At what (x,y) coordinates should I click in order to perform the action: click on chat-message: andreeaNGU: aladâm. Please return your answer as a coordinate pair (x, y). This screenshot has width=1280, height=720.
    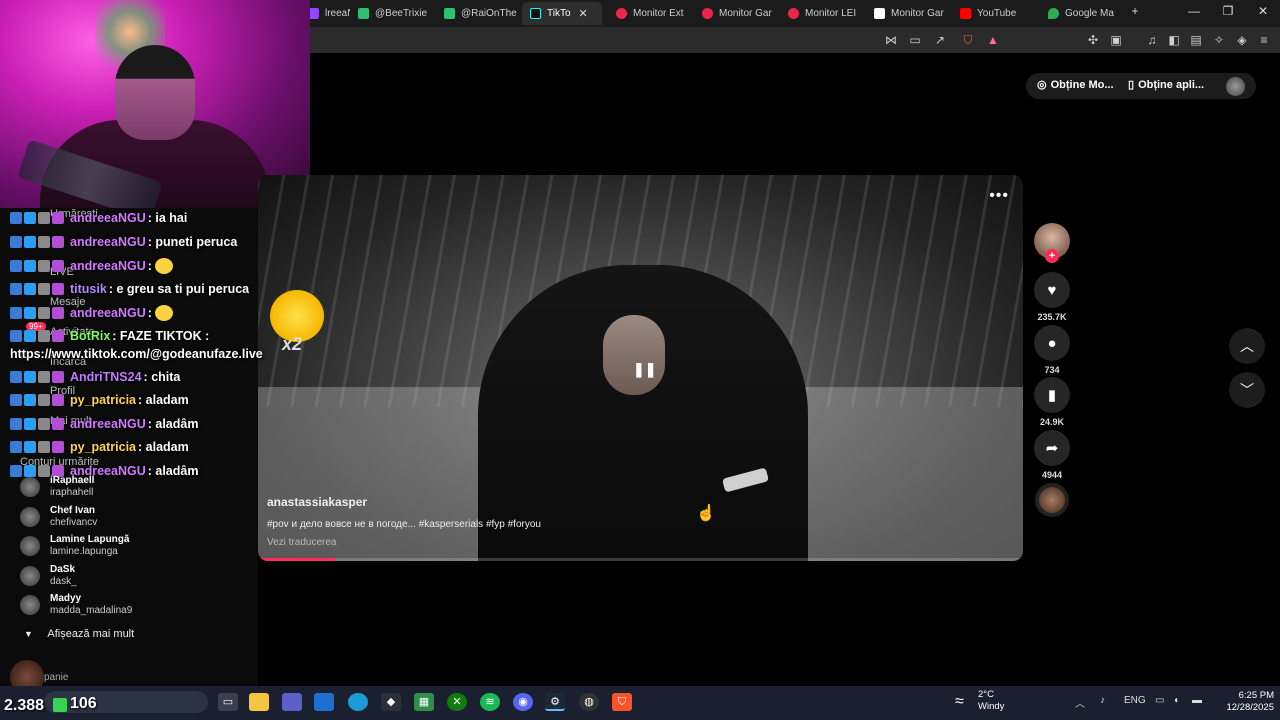
    Looking at the image, I should click on (104, 471).